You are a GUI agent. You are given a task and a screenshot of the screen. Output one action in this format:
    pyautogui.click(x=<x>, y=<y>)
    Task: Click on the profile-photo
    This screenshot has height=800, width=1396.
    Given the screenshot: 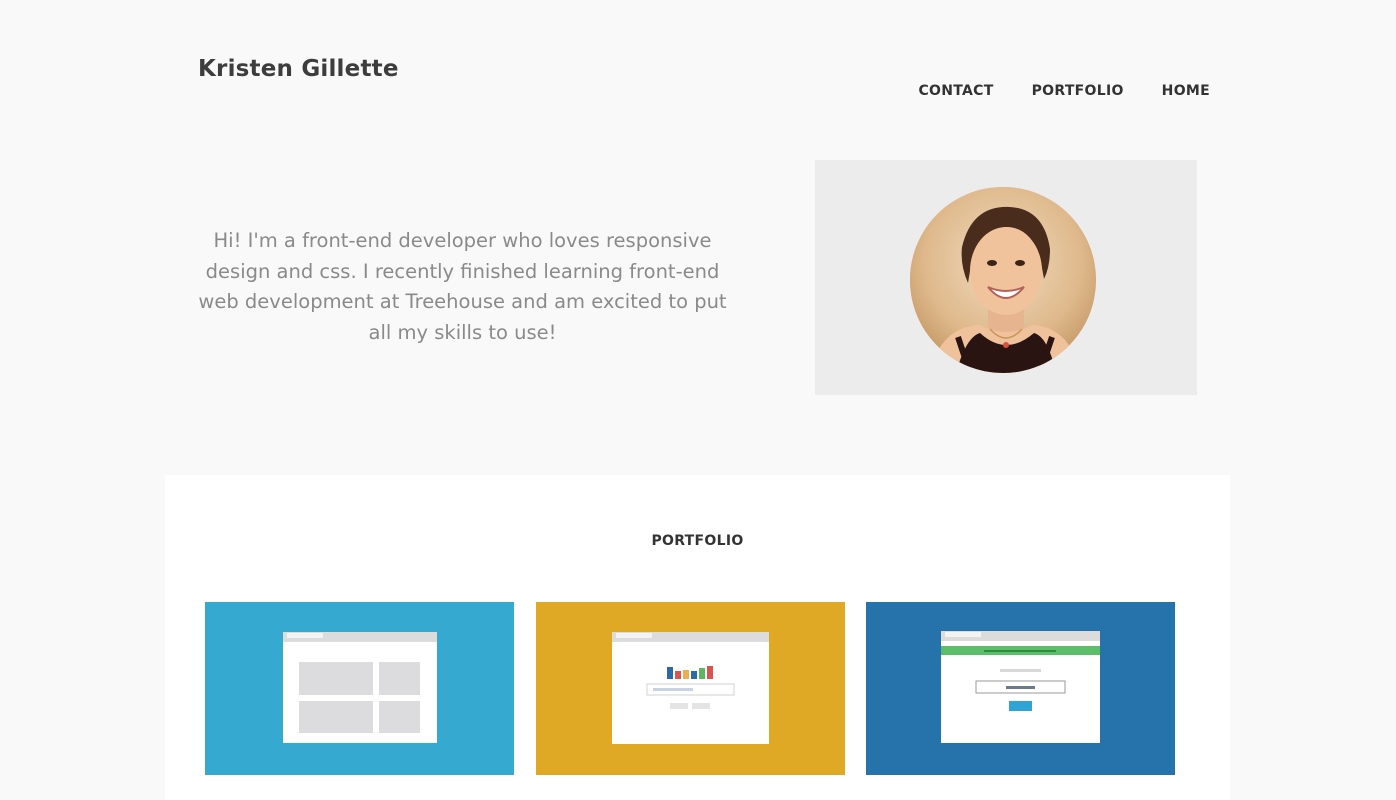 What is the action you would take?
    pyautogui.click(x=1003, y=280)
    